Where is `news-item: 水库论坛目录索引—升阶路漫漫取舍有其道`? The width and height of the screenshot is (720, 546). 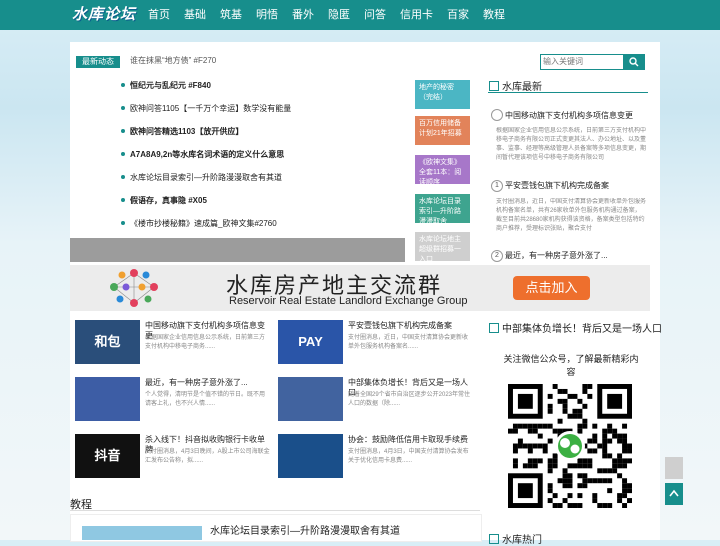
news-item: 水库论坛目录索引—升阶路漫漫取舍有其道 is located at coordinates (201, 177).